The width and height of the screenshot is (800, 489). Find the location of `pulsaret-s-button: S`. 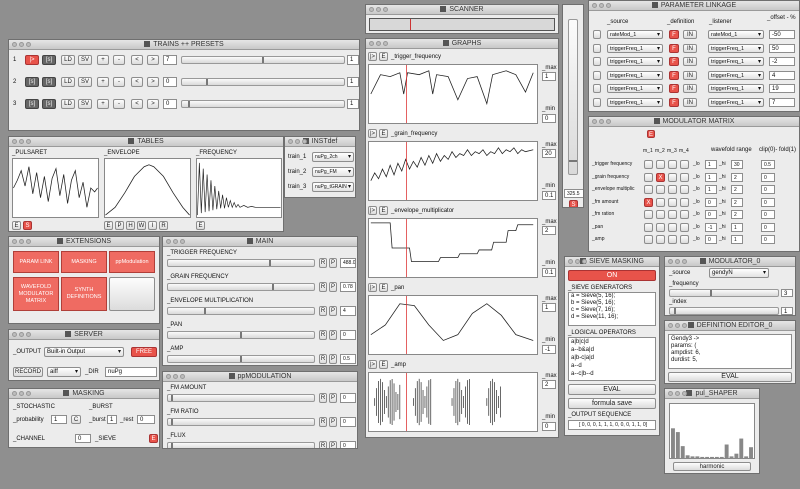

pulsaret-s-button: S is located at coordinates (27, 225).